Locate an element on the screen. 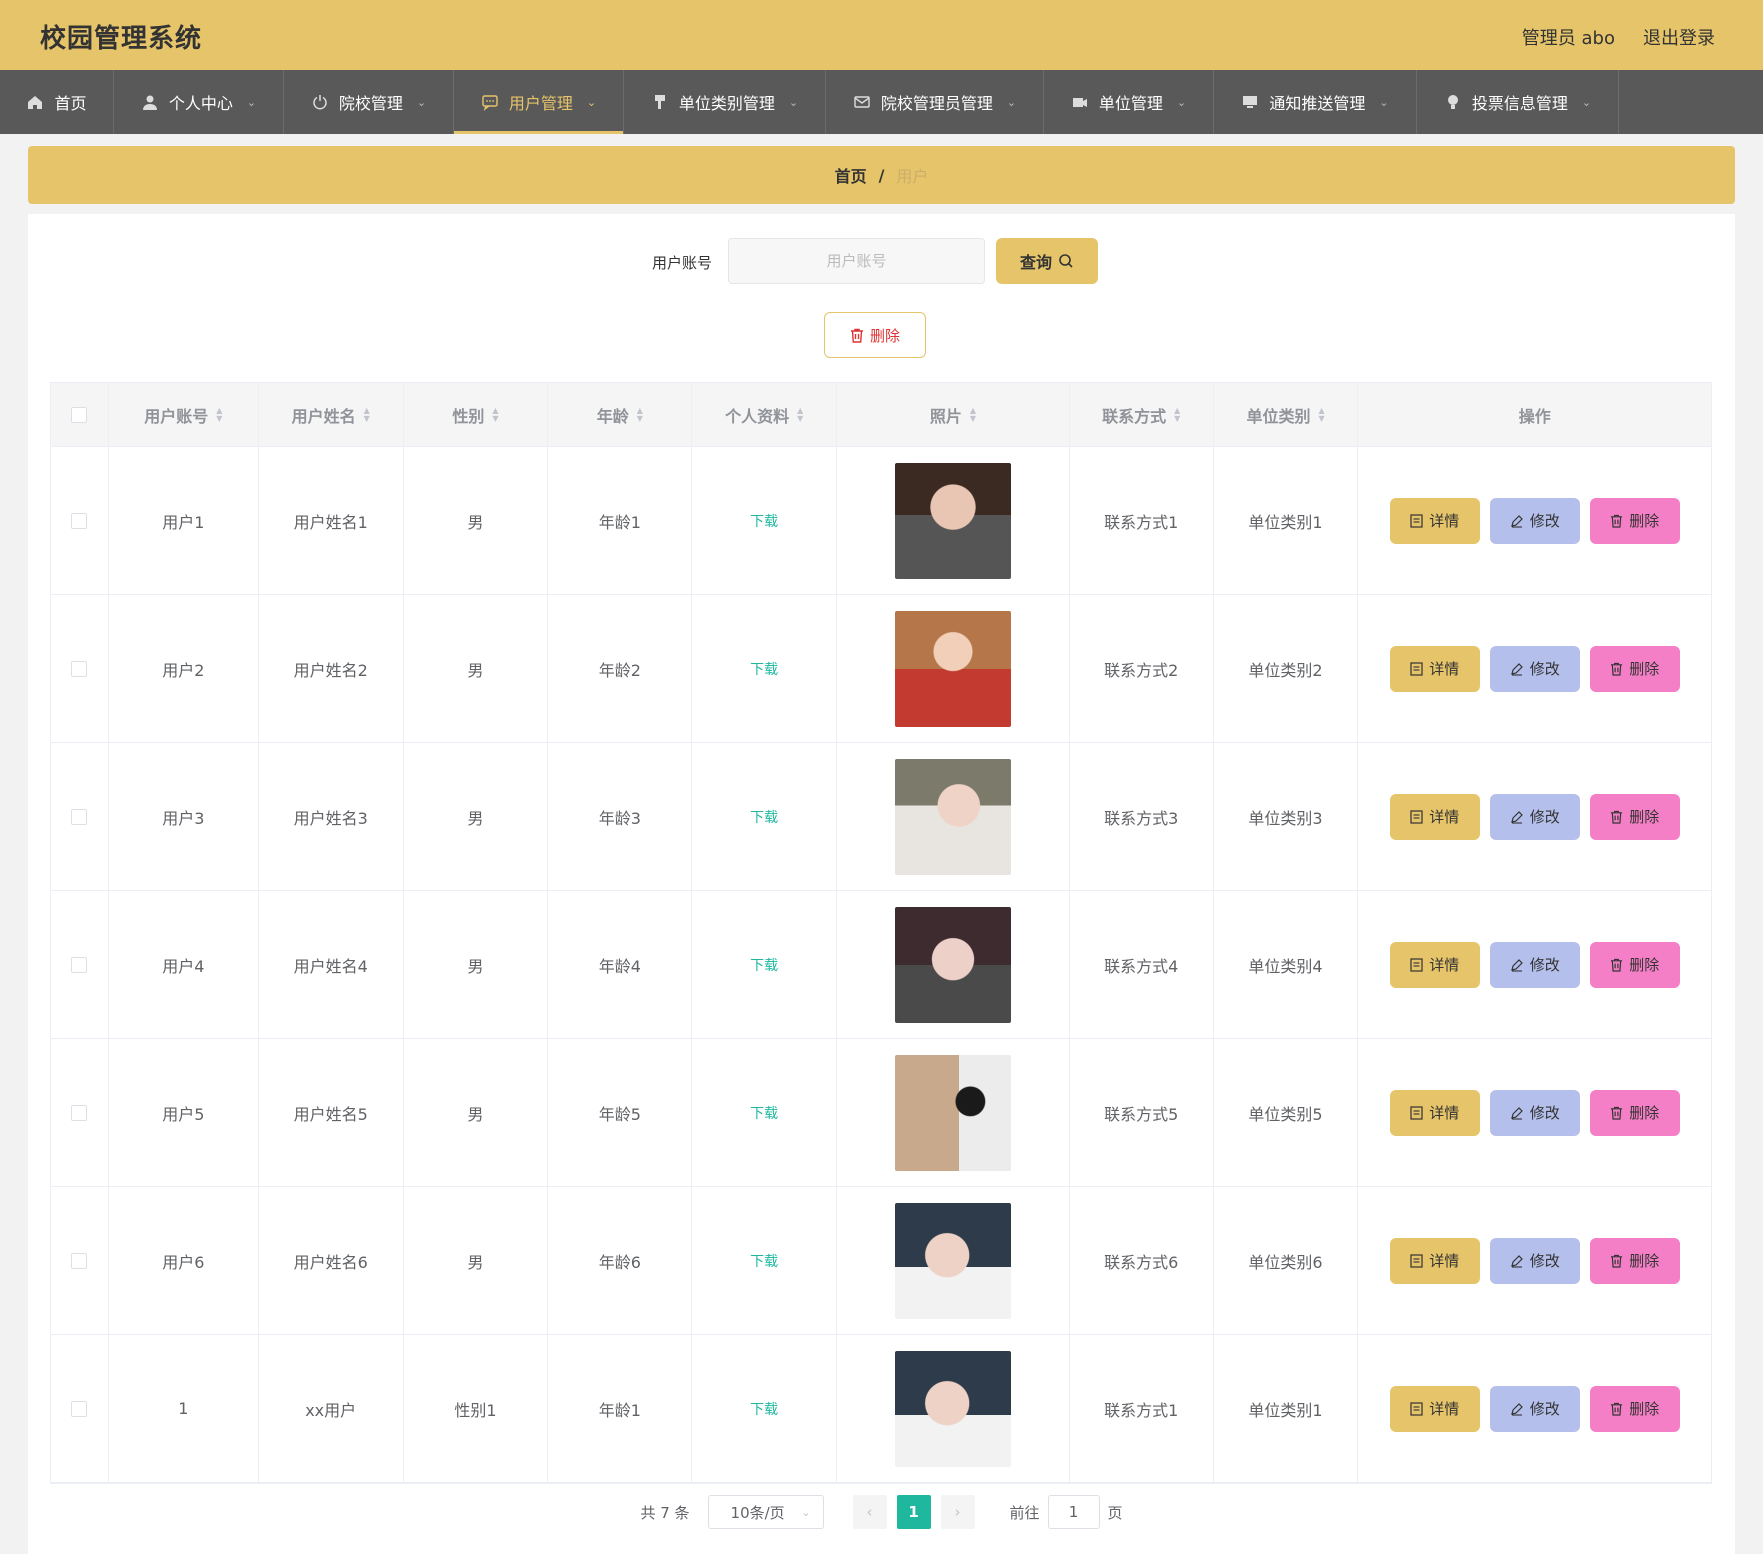 This screenshot has width=1763, height=1554. select-all-cell is located at coordinates (80, 414).